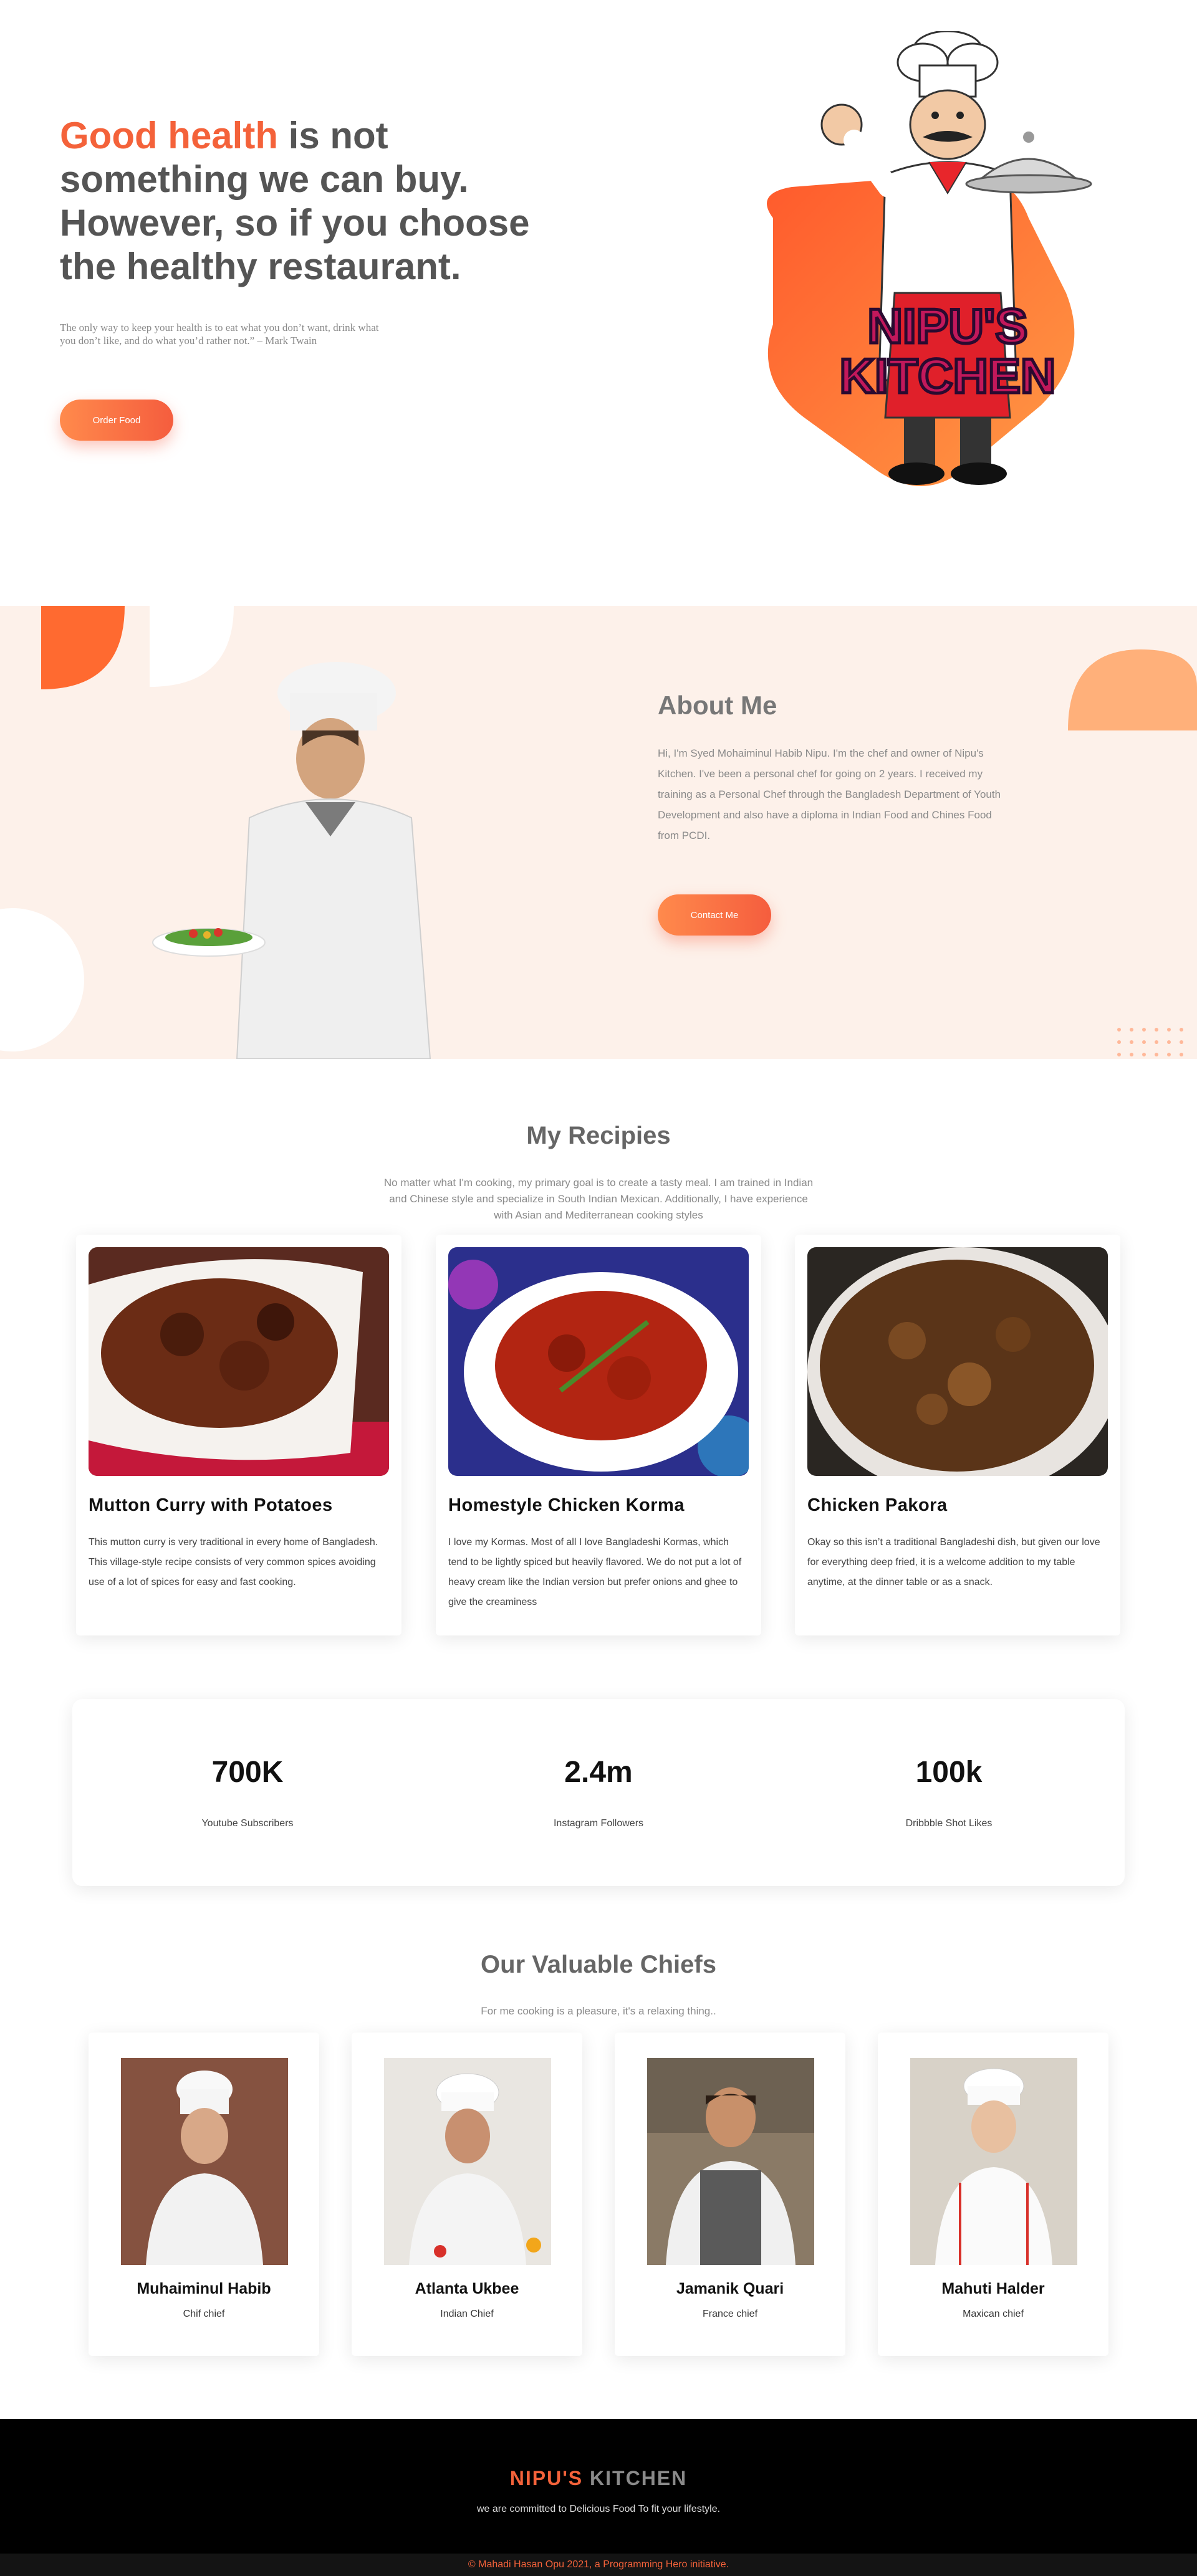 The height and width of the screenshot is (2576, 1197). What do you see at coordinates (467, 2288) in the screenshot?
I see `chief-name: Atlanta Ukbee` at bounding box center [467, 2288].